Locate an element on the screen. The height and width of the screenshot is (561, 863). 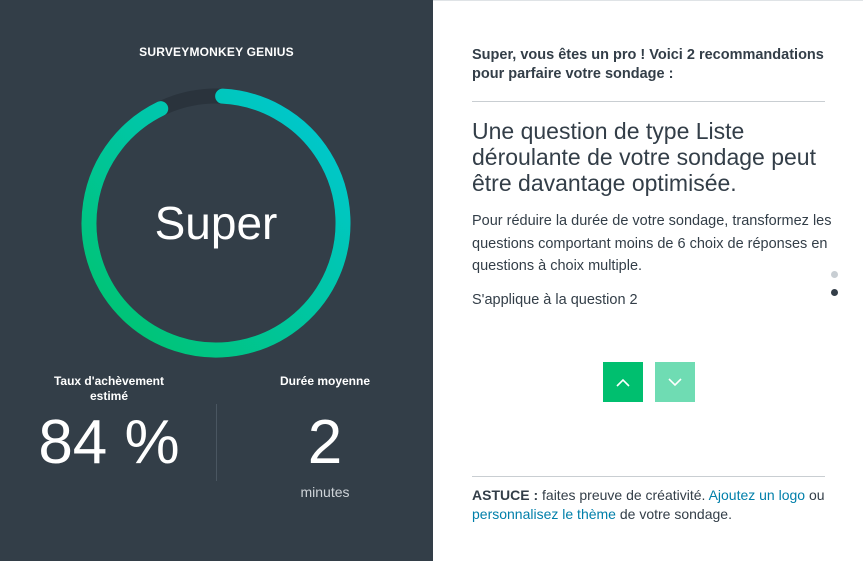
score-rating: Super is located at coordinates (216, 223).